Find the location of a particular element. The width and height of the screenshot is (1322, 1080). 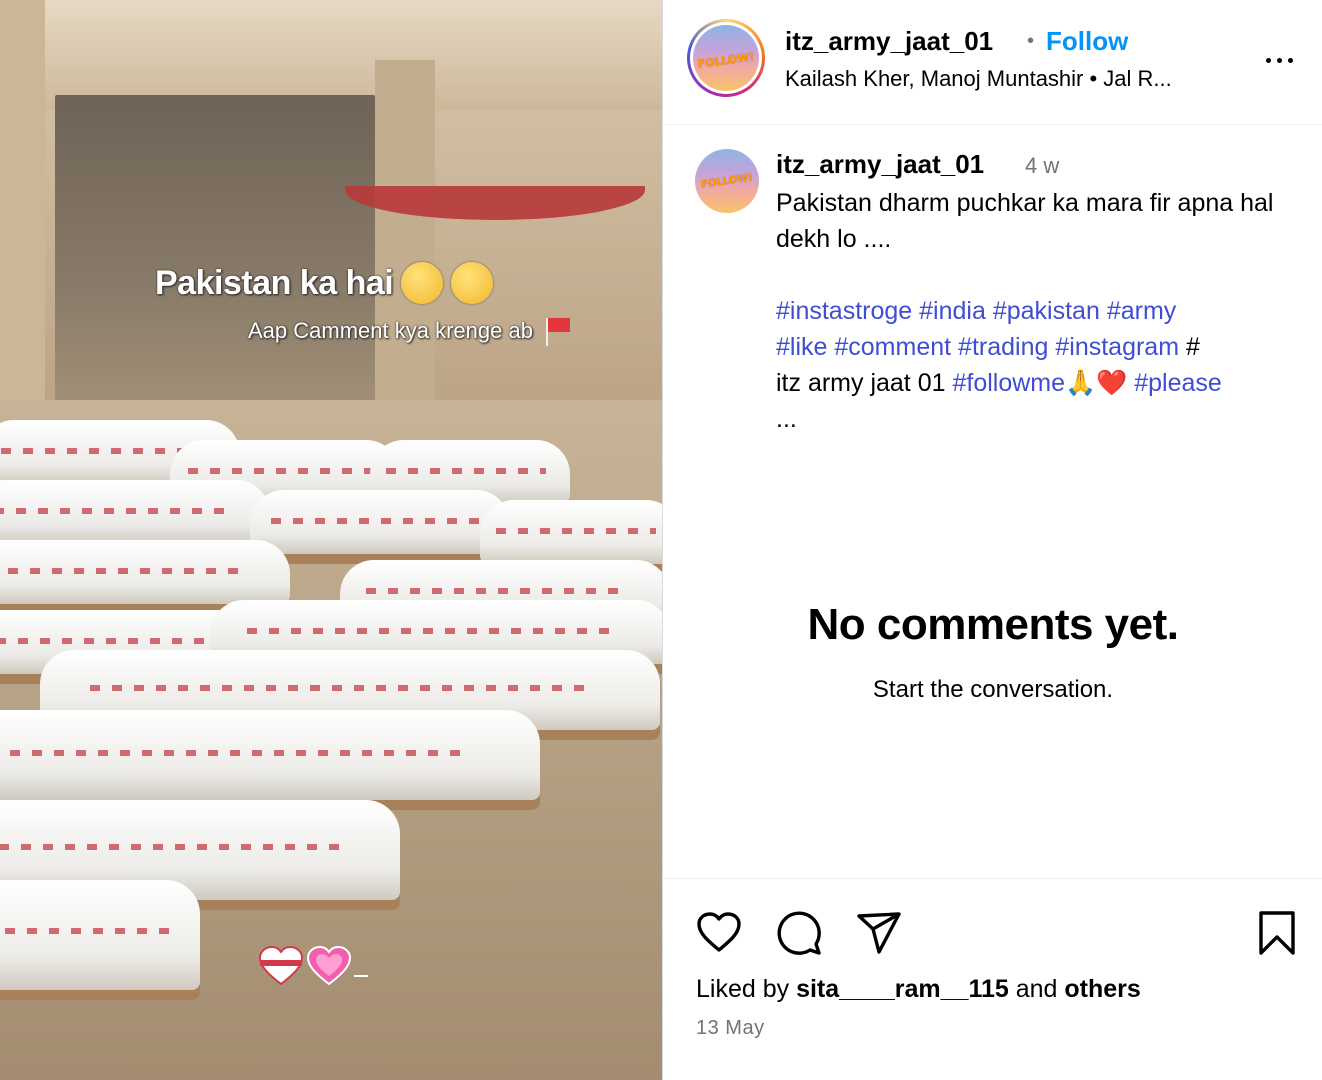

comment-icon is located at coordinates (799, 933).